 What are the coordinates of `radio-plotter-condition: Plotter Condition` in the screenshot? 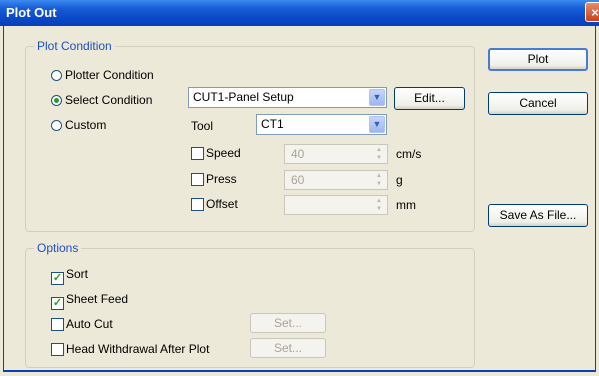 It's located at (102, 75).